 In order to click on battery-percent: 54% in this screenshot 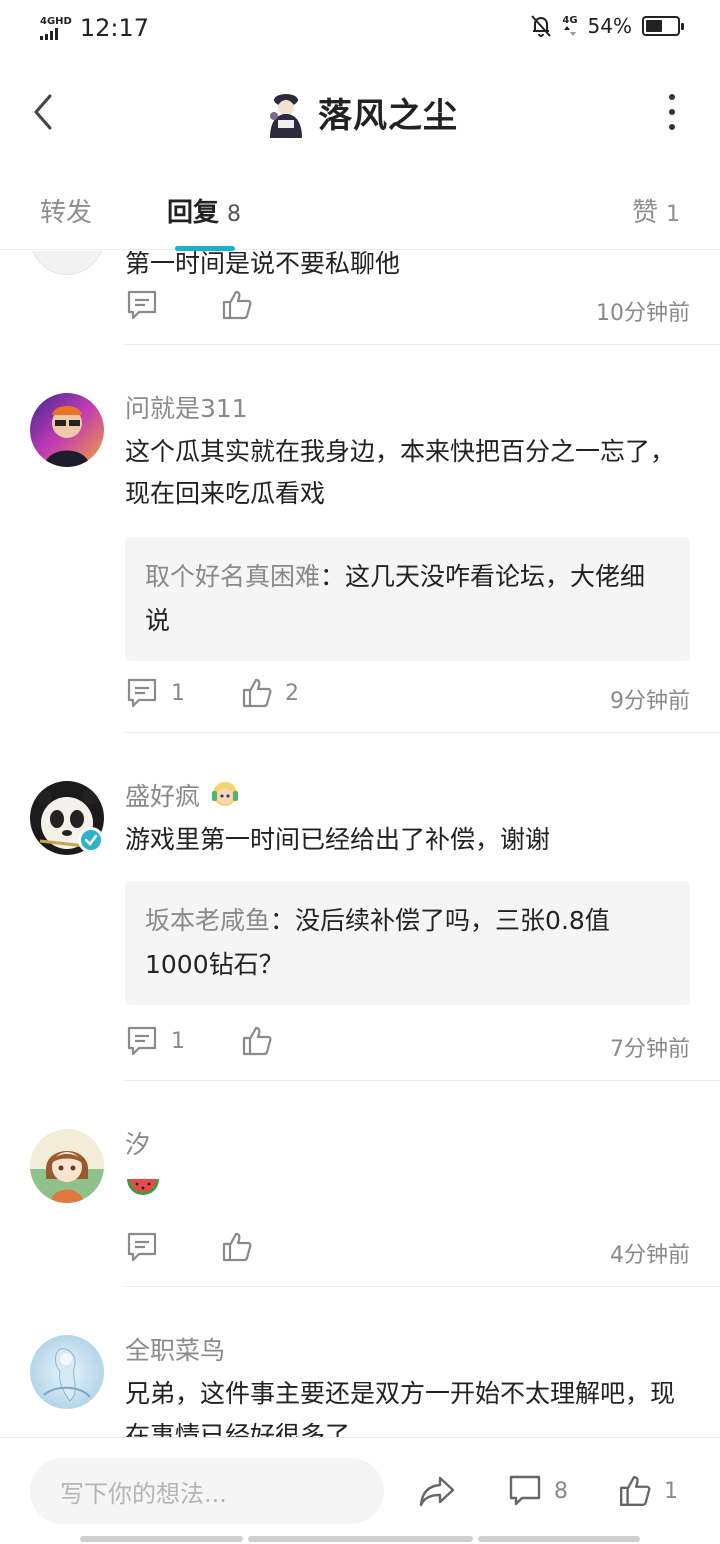, I will do `click(609, 26)`.